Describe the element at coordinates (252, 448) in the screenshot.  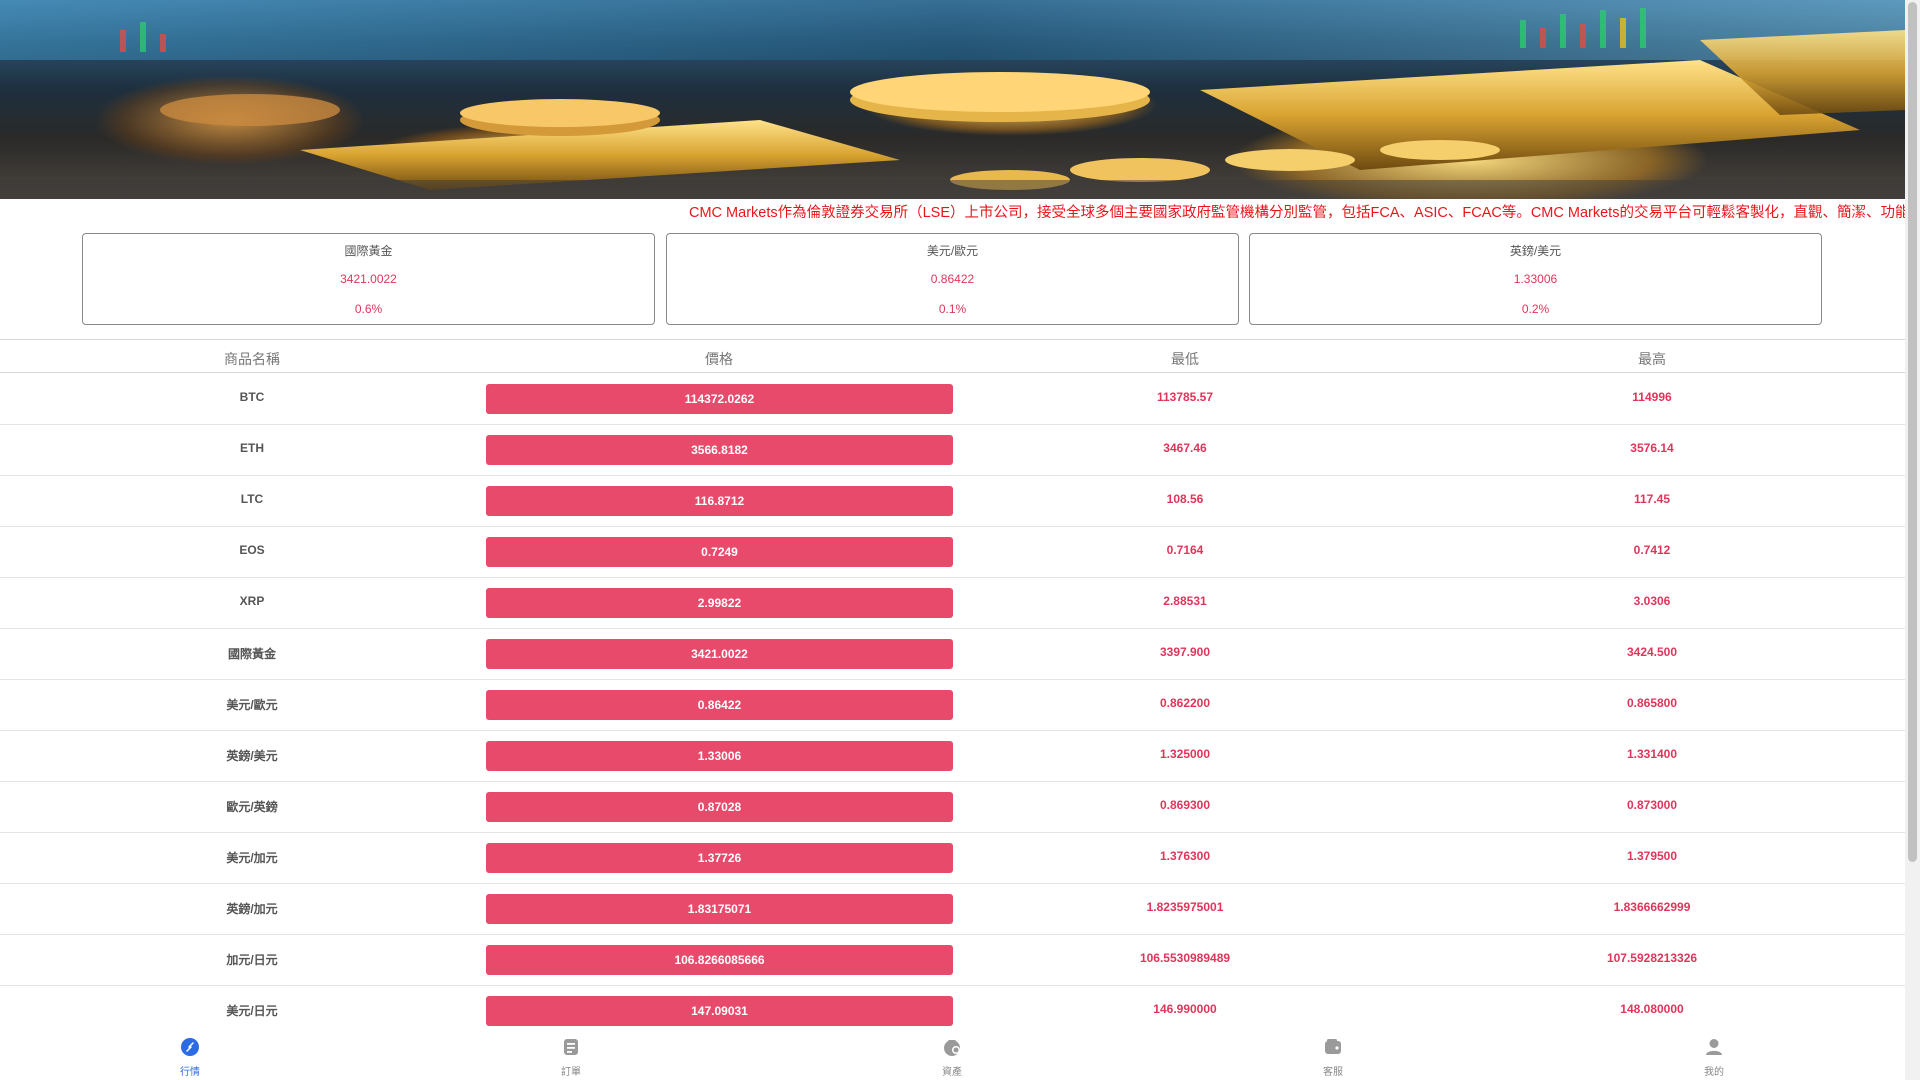
I see `row-symbol: ETH` at that location.